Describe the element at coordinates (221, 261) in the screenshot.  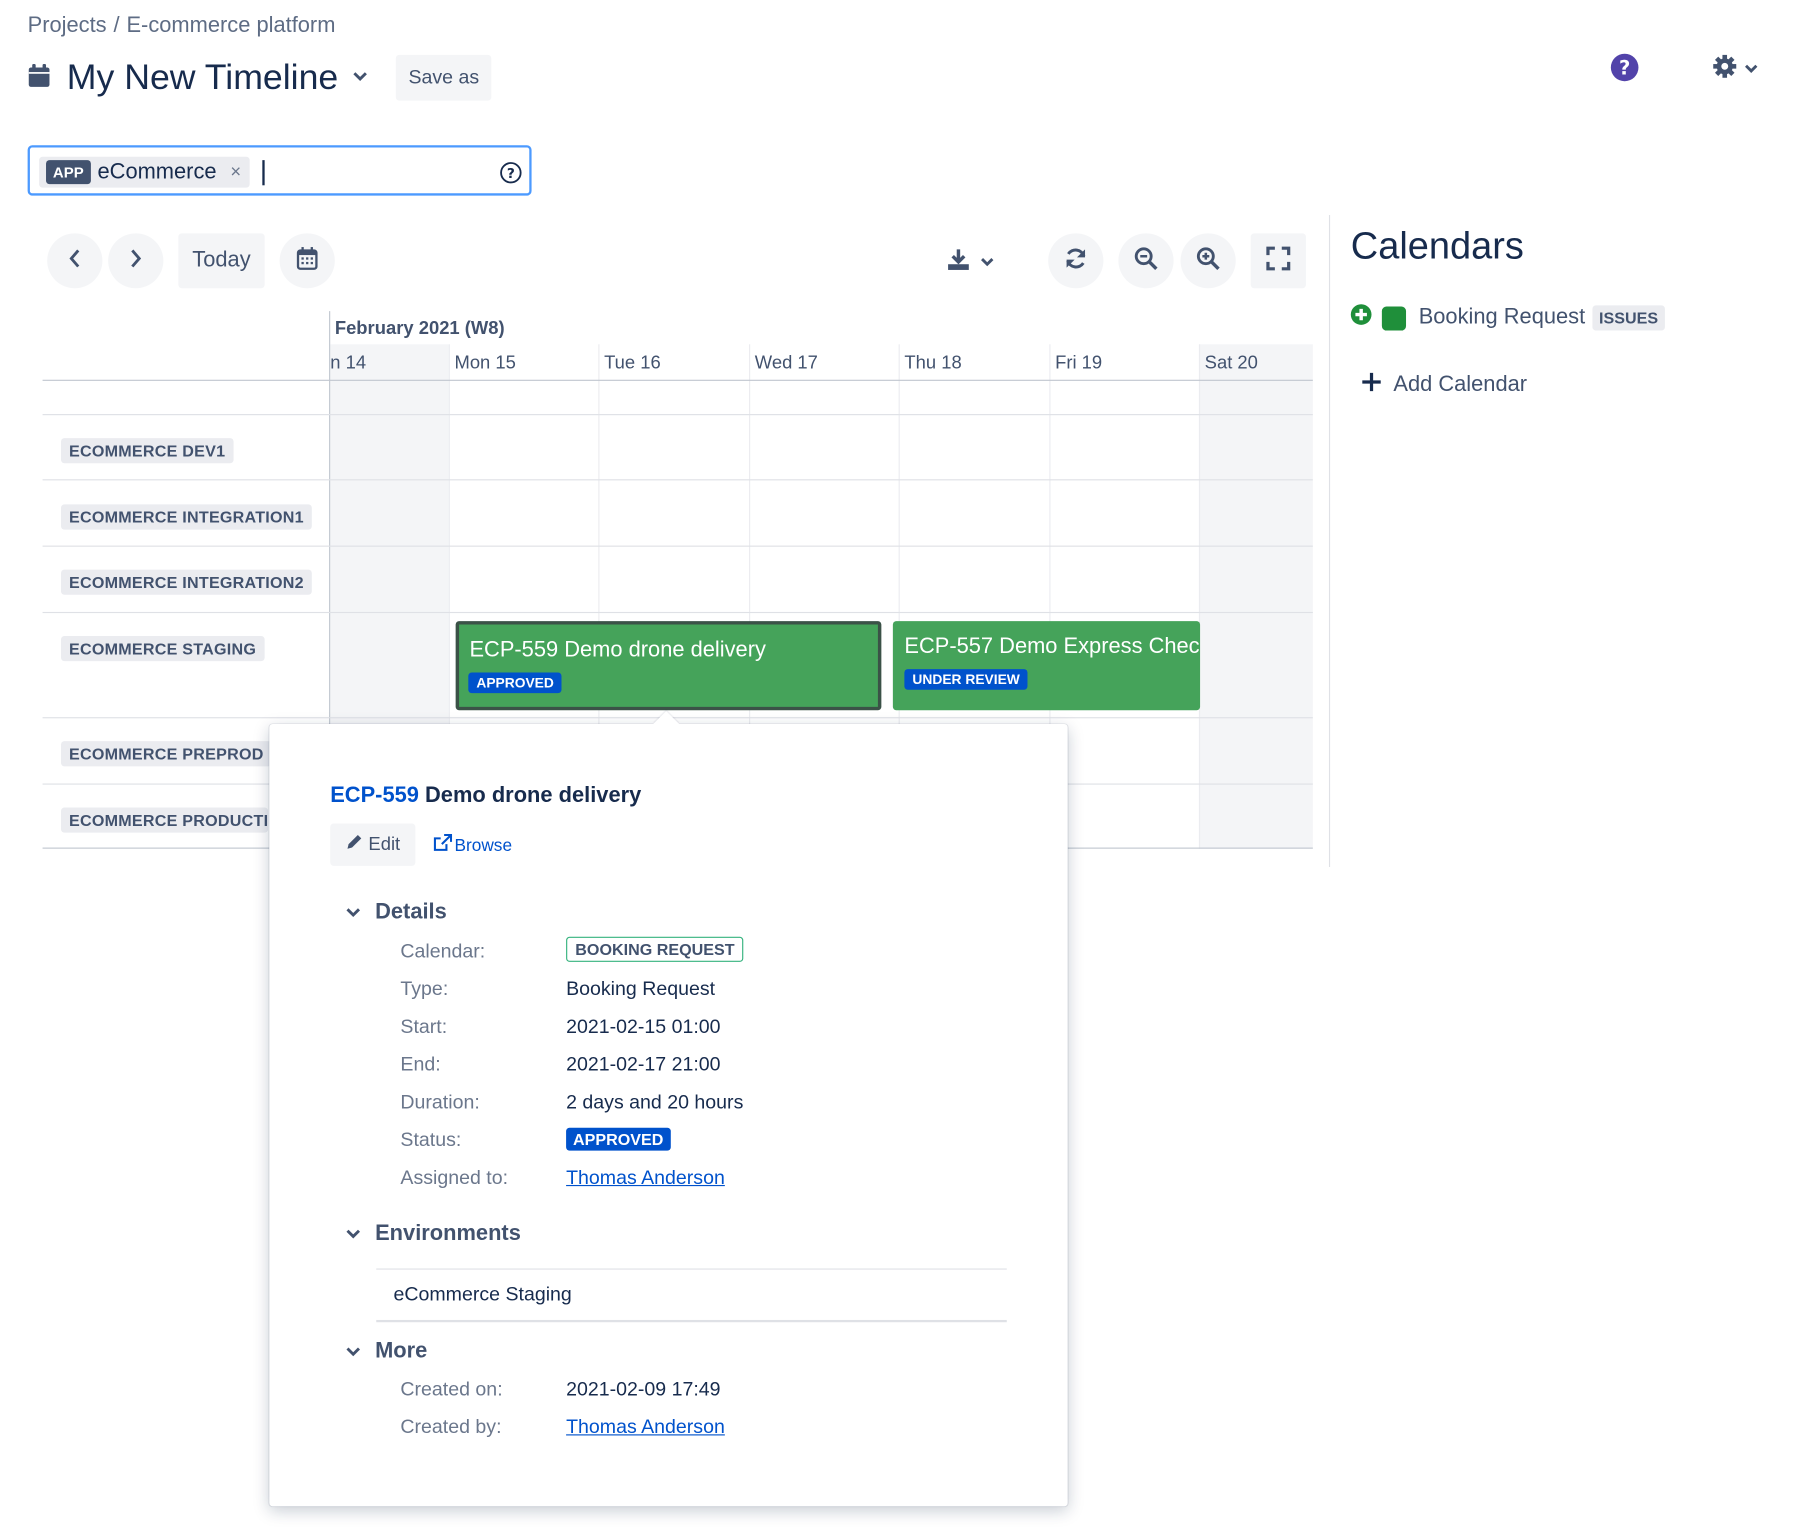
I see `today-button: Today` at that location.